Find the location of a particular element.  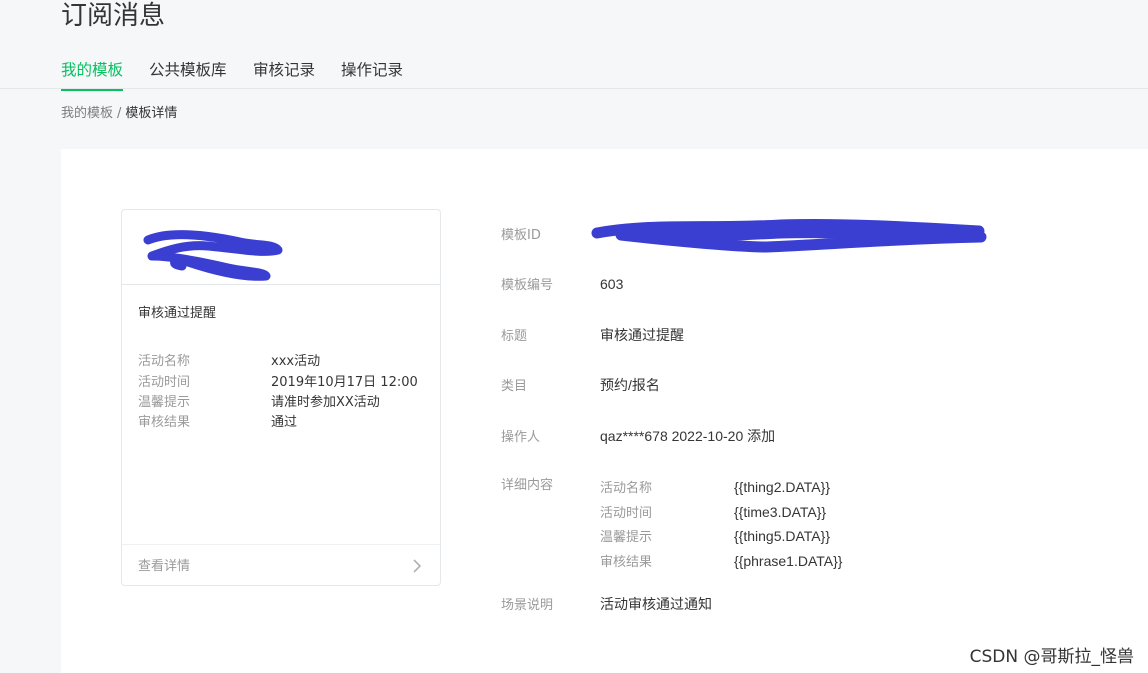

breadcrumb-my-templates-link: 我的模板 is located at coordinates (87, 113).